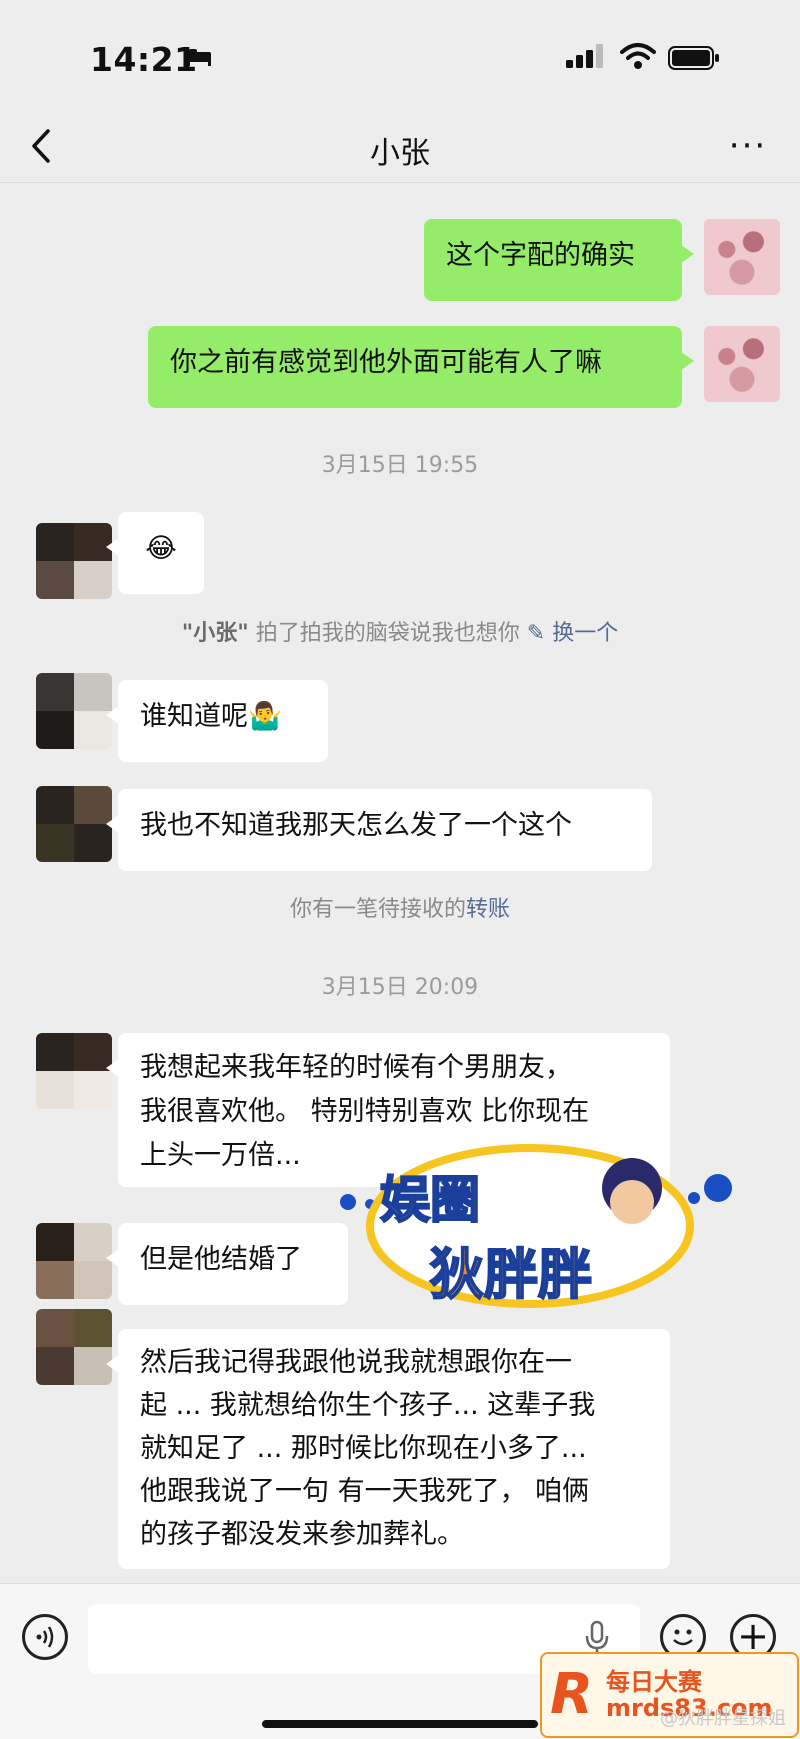 The height and width of the screenshot is (1739, 800). I want to click on badge-logo-icon: R, so click(572, 1694).